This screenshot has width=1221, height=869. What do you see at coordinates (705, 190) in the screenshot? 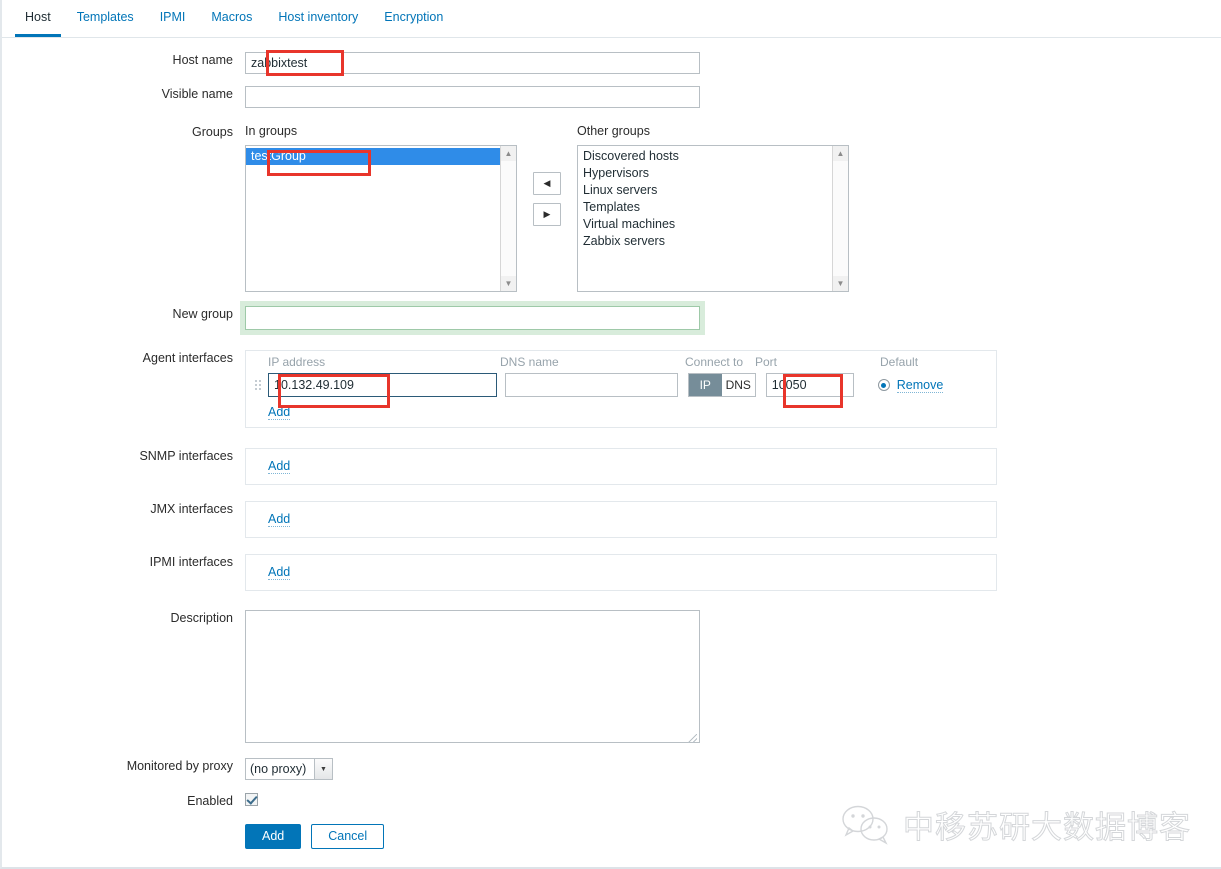
I see `list-item: Linux servers` at bounding box center [705, 190].